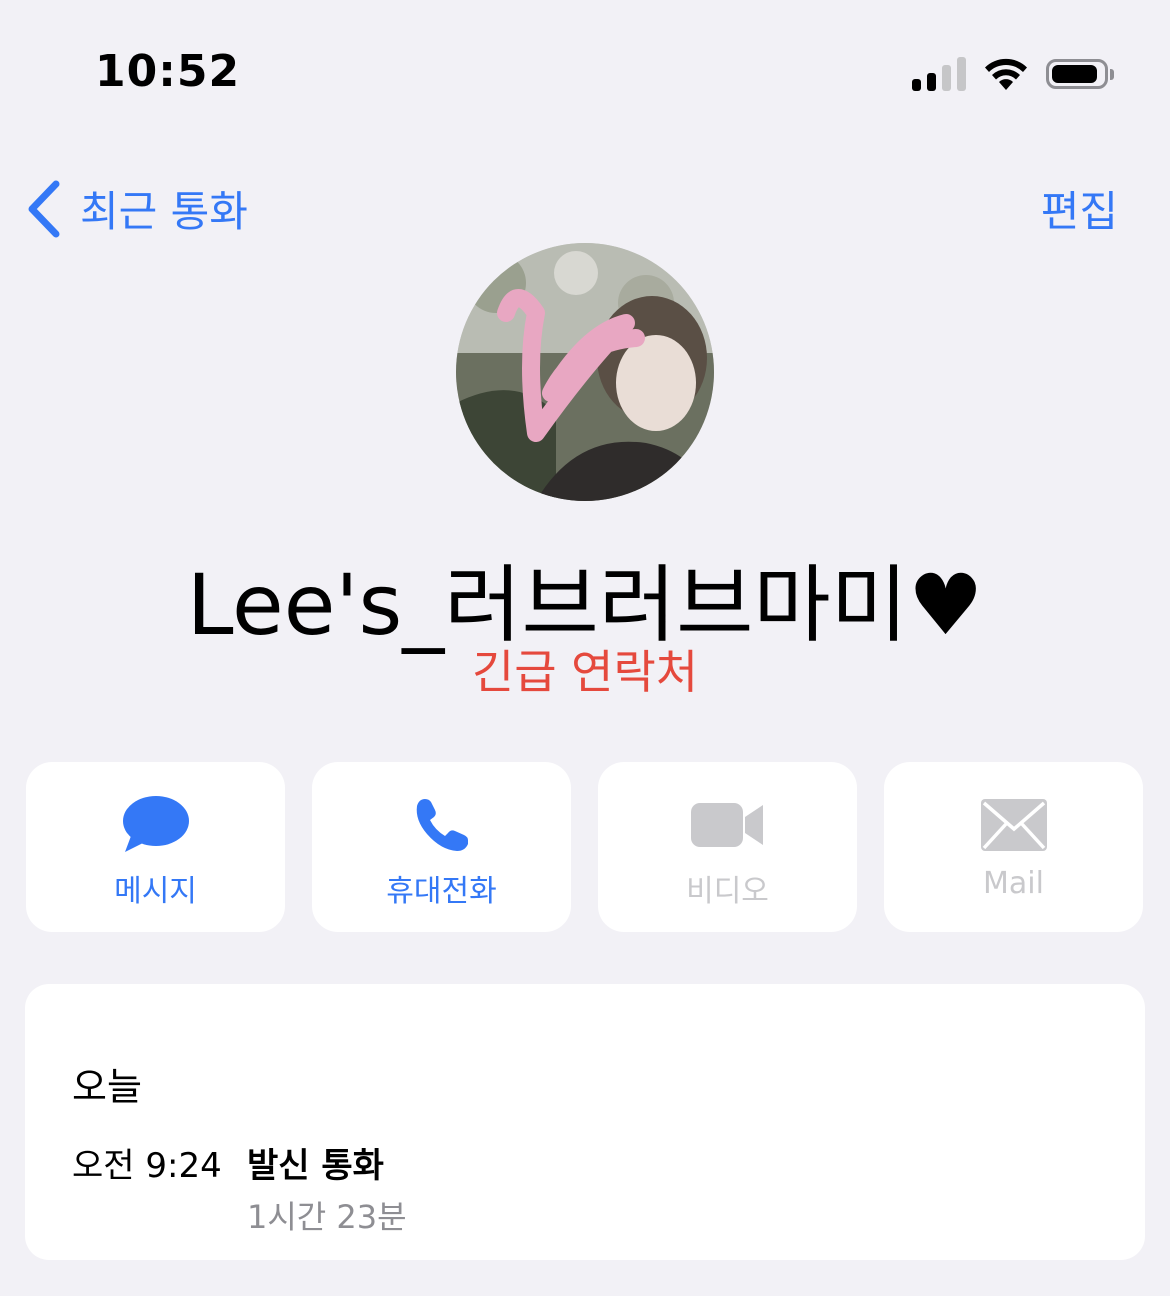 The height and width of the screenshot is (1296, 1170). Describe the element at coordinates (315, 1166) in the screenshot. I see `call-type: 발신 통화` at that location.